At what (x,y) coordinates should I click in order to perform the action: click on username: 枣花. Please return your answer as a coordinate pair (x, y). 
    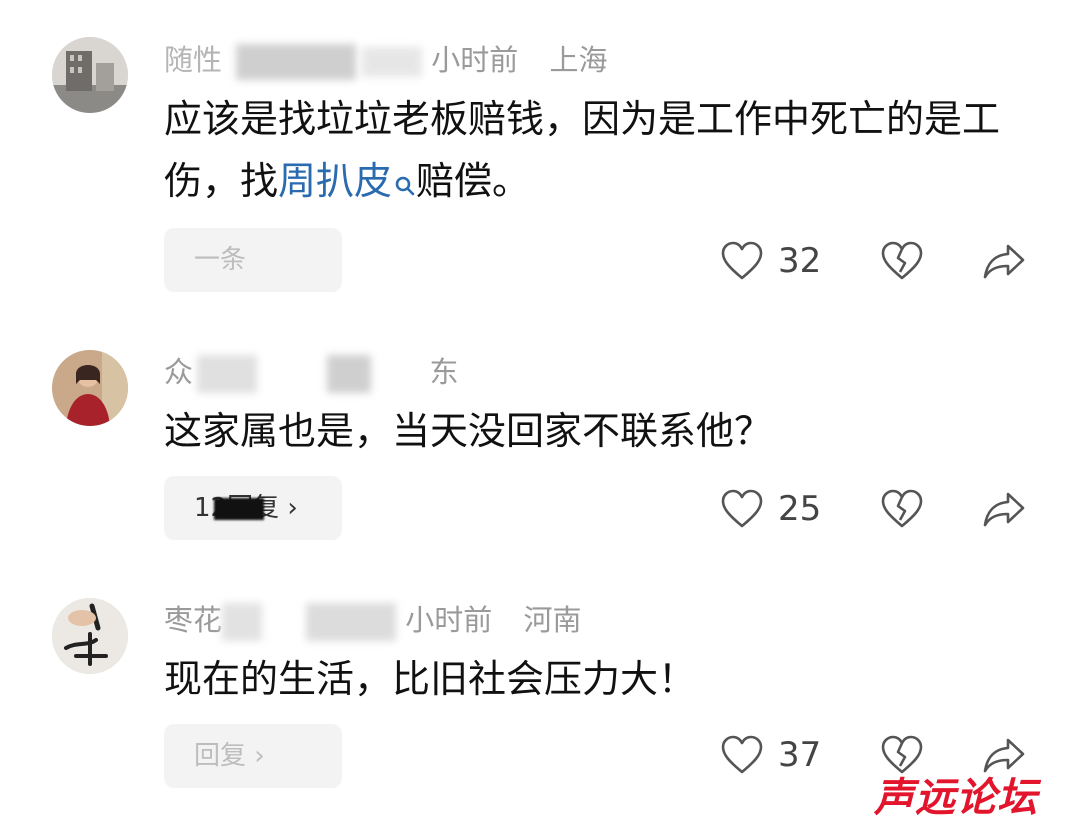
    Looking at the image, I should click on (193, 620).